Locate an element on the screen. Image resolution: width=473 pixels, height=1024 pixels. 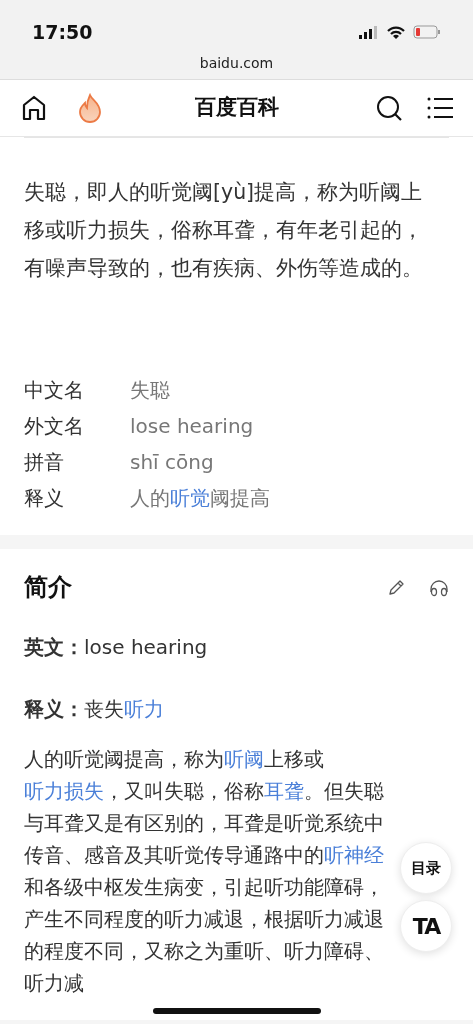
info-value: shī cōng is located at coordinates (172, 462).